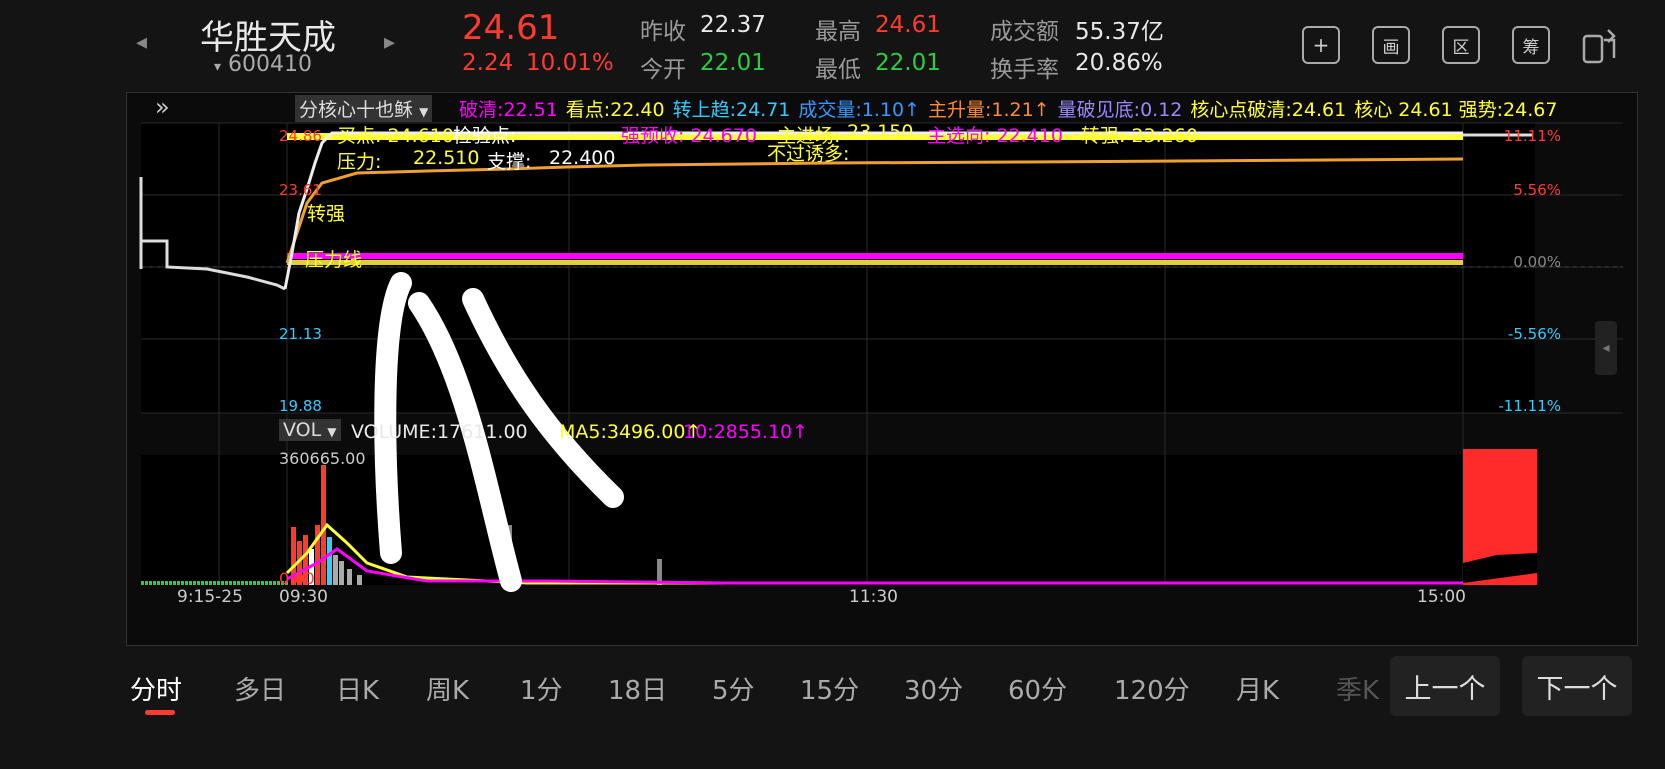 This screenshot has height=769, width=1665. I want to click on time-label-preopen: 9:15-25, so click(210, 597).